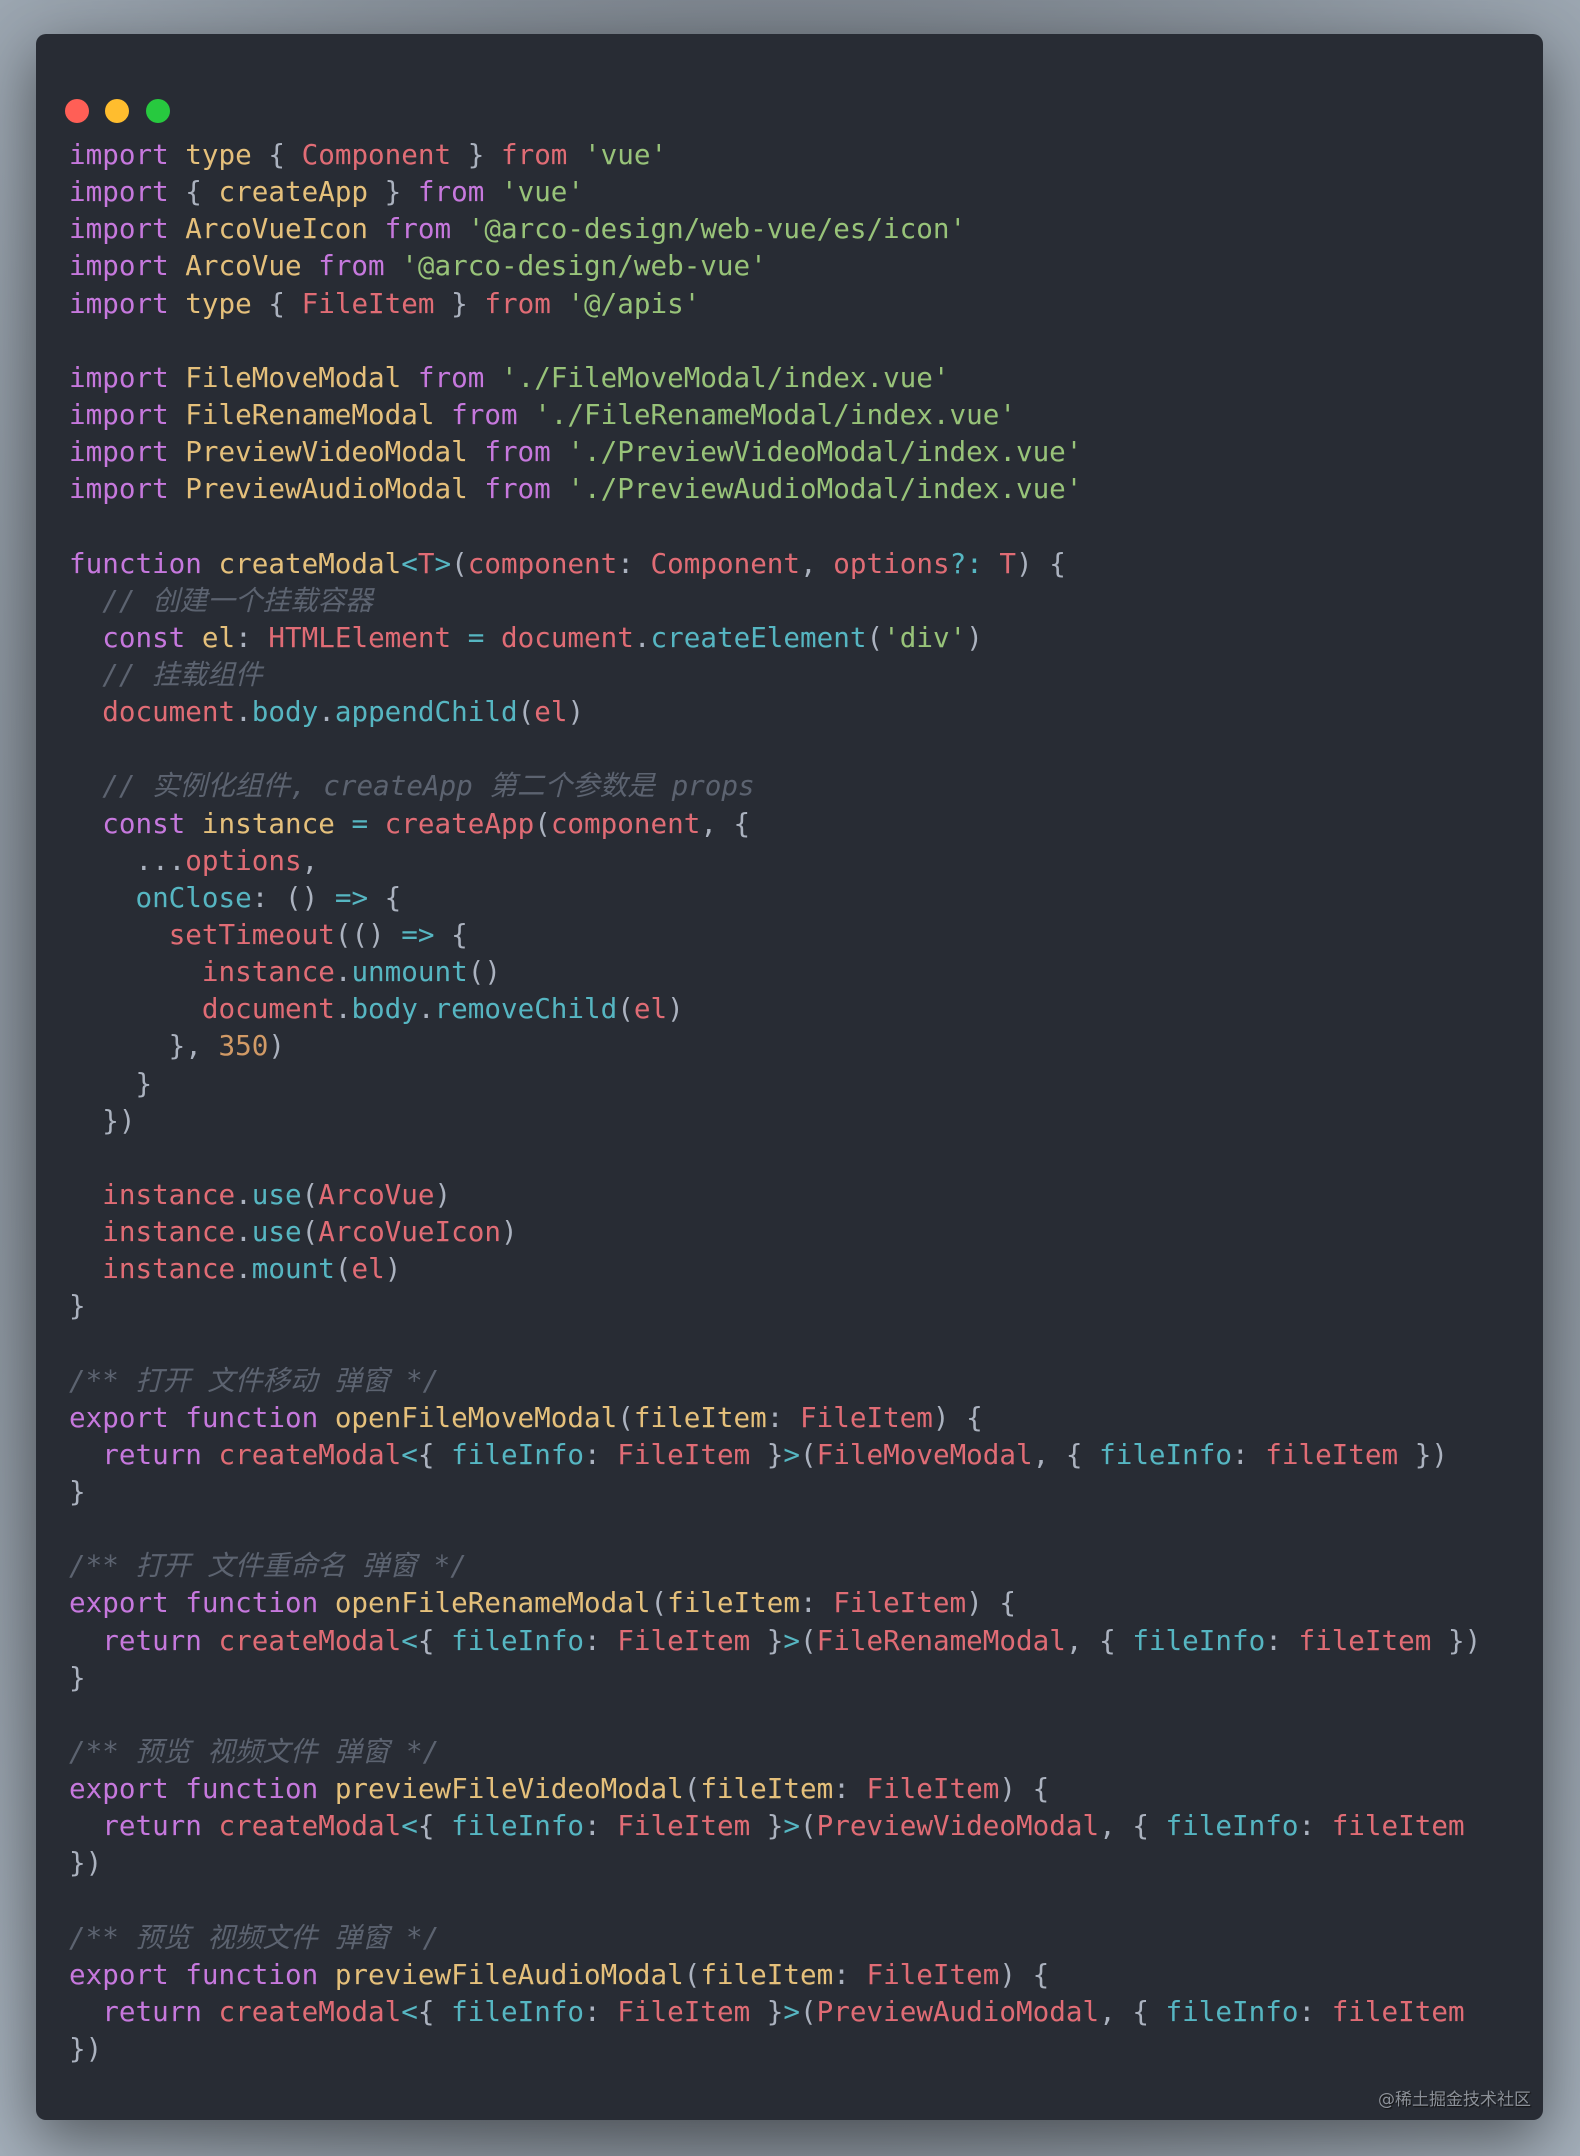 The height and width of the screenshot is (2156, 1580). What do you see at coordinates (152, 637) in the screenshot?
I see `code-token: const` at bounding box center [152, 637].